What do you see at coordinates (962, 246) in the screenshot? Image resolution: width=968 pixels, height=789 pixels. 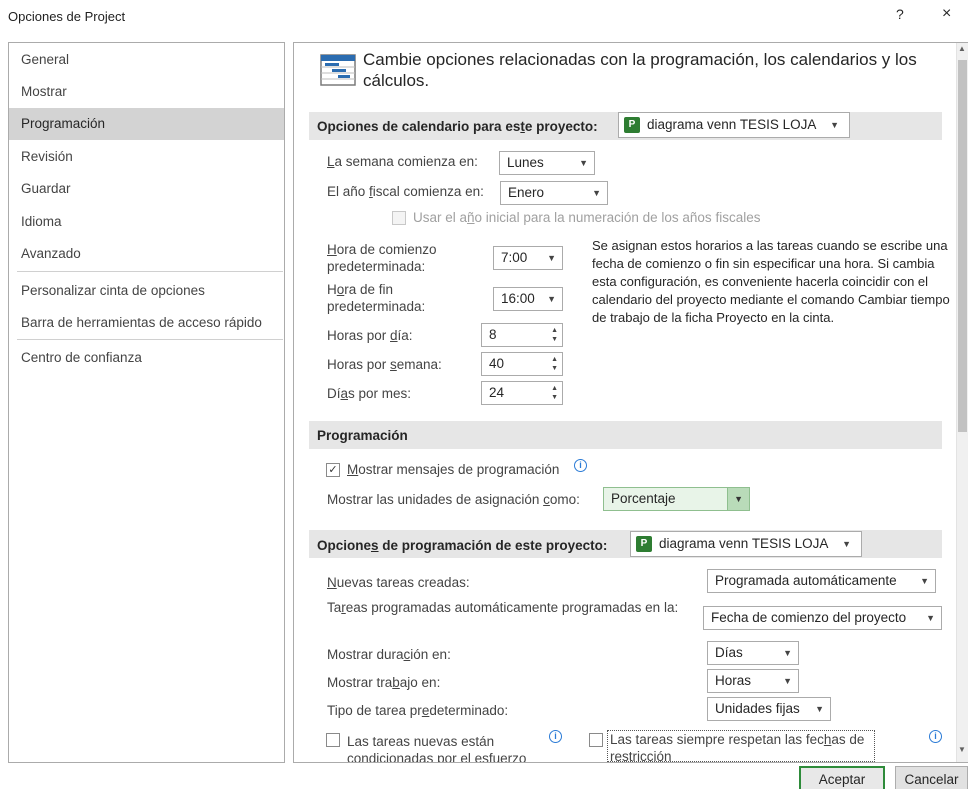 I see `scroll-thumb` at bounding box center [962, 246].